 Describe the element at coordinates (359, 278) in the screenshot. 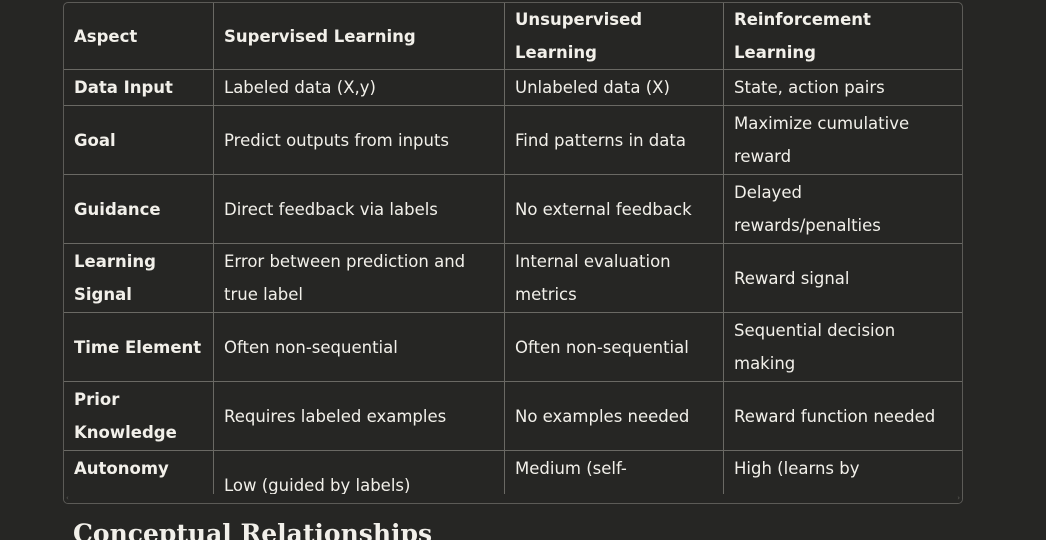

I see `table-cell: Error between prediction and true label` at that location.